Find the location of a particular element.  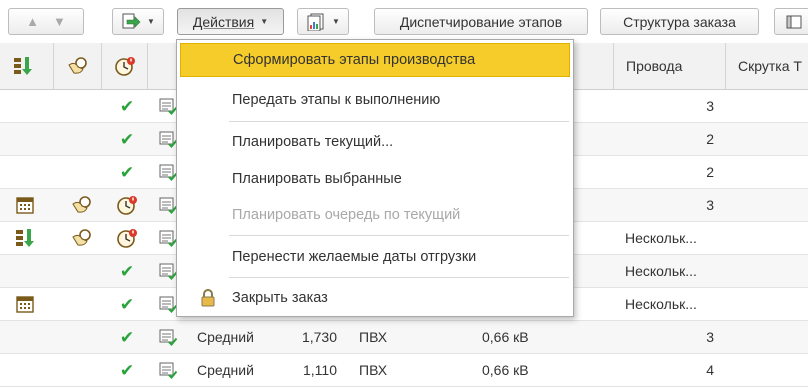

dispatch-stages-label: Диспетчирование этапов is located at coordinates (481, 21).